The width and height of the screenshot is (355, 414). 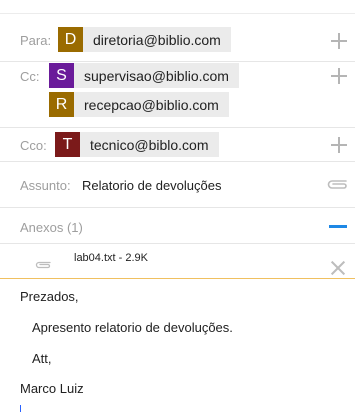 I want to click on body-line: Prezados,, so click(x=49, y=296).